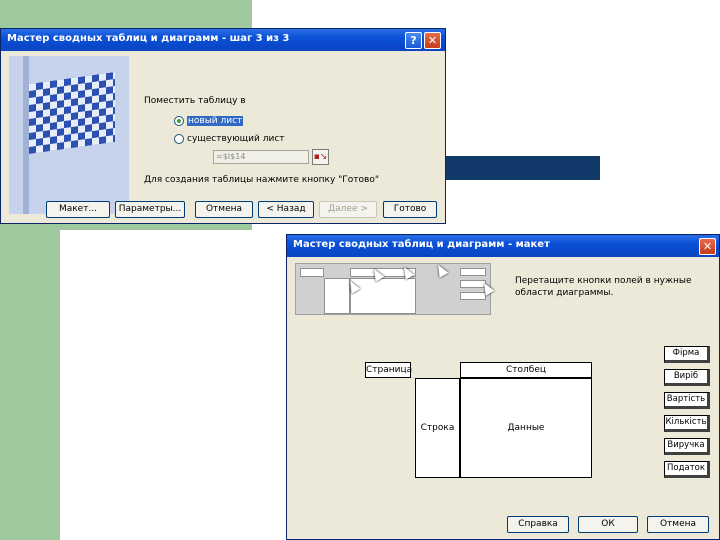 This screenshot has width=720, height=540. What do you see at coordinates (312, 272) in the screenshot?
I see `preview-page-box` at bounding box center [312, 272].